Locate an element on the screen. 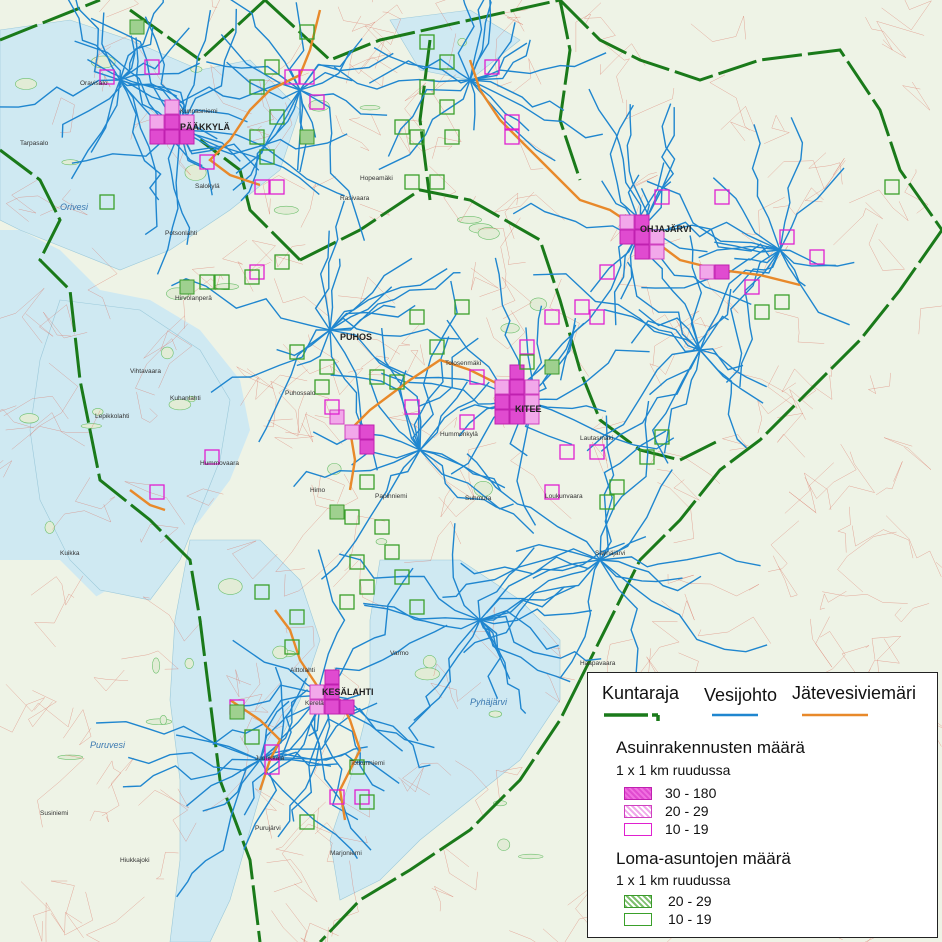  holiday-class-label: 20 - 29 is located at coordinates (690, 901).